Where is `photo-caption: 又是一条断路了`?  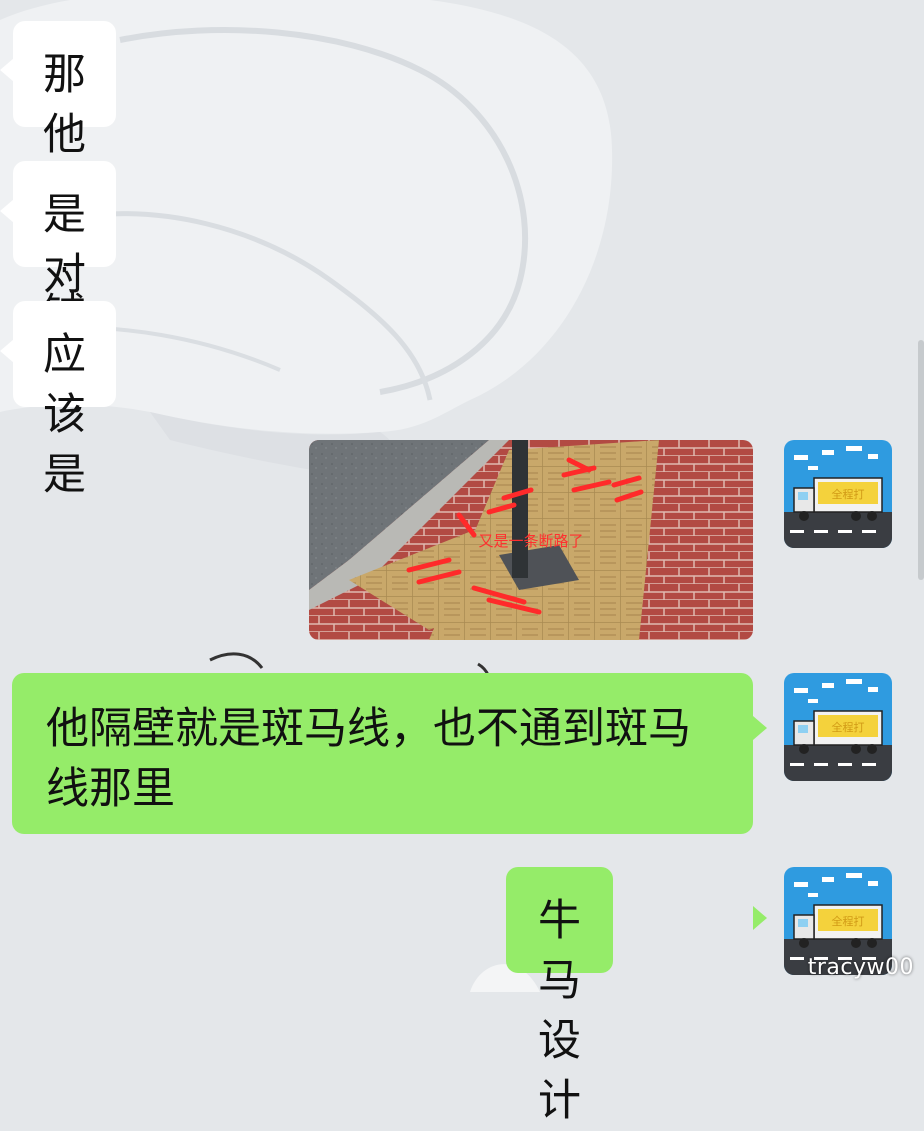
photo-caption: 又是一条断路了 is located at coordinates (530, 541).